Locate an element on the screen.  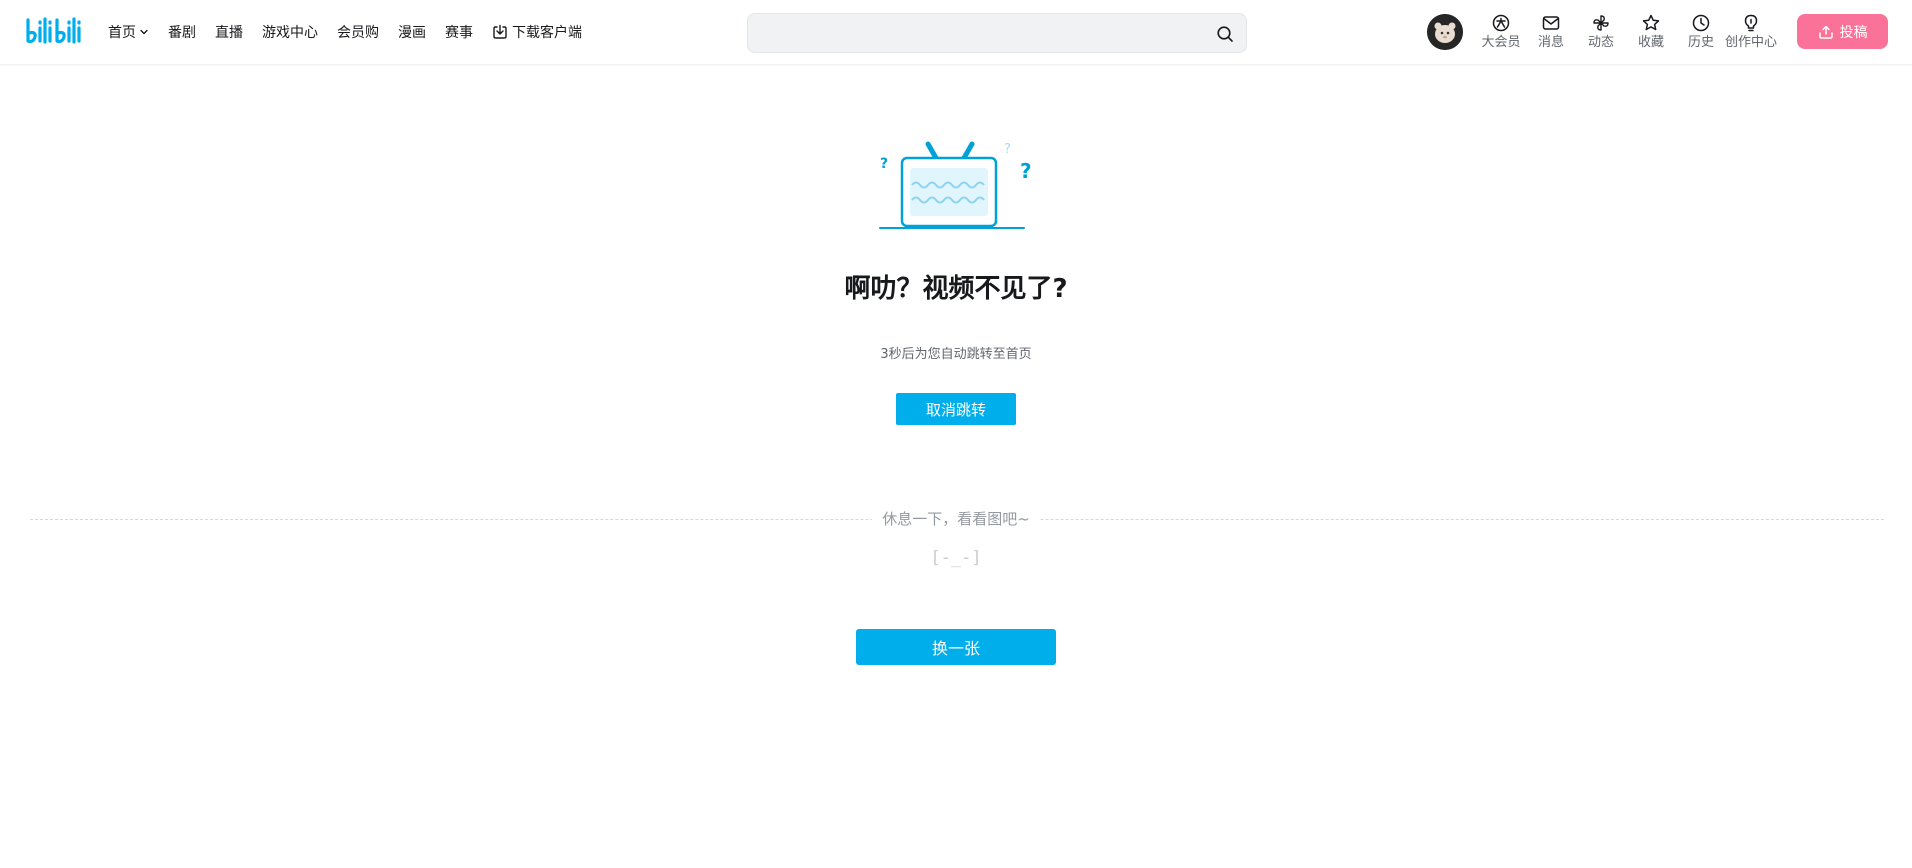
redirect-countdown-text: 3秒后为您自动跳转至首页 is located at coordinates (956, 354).